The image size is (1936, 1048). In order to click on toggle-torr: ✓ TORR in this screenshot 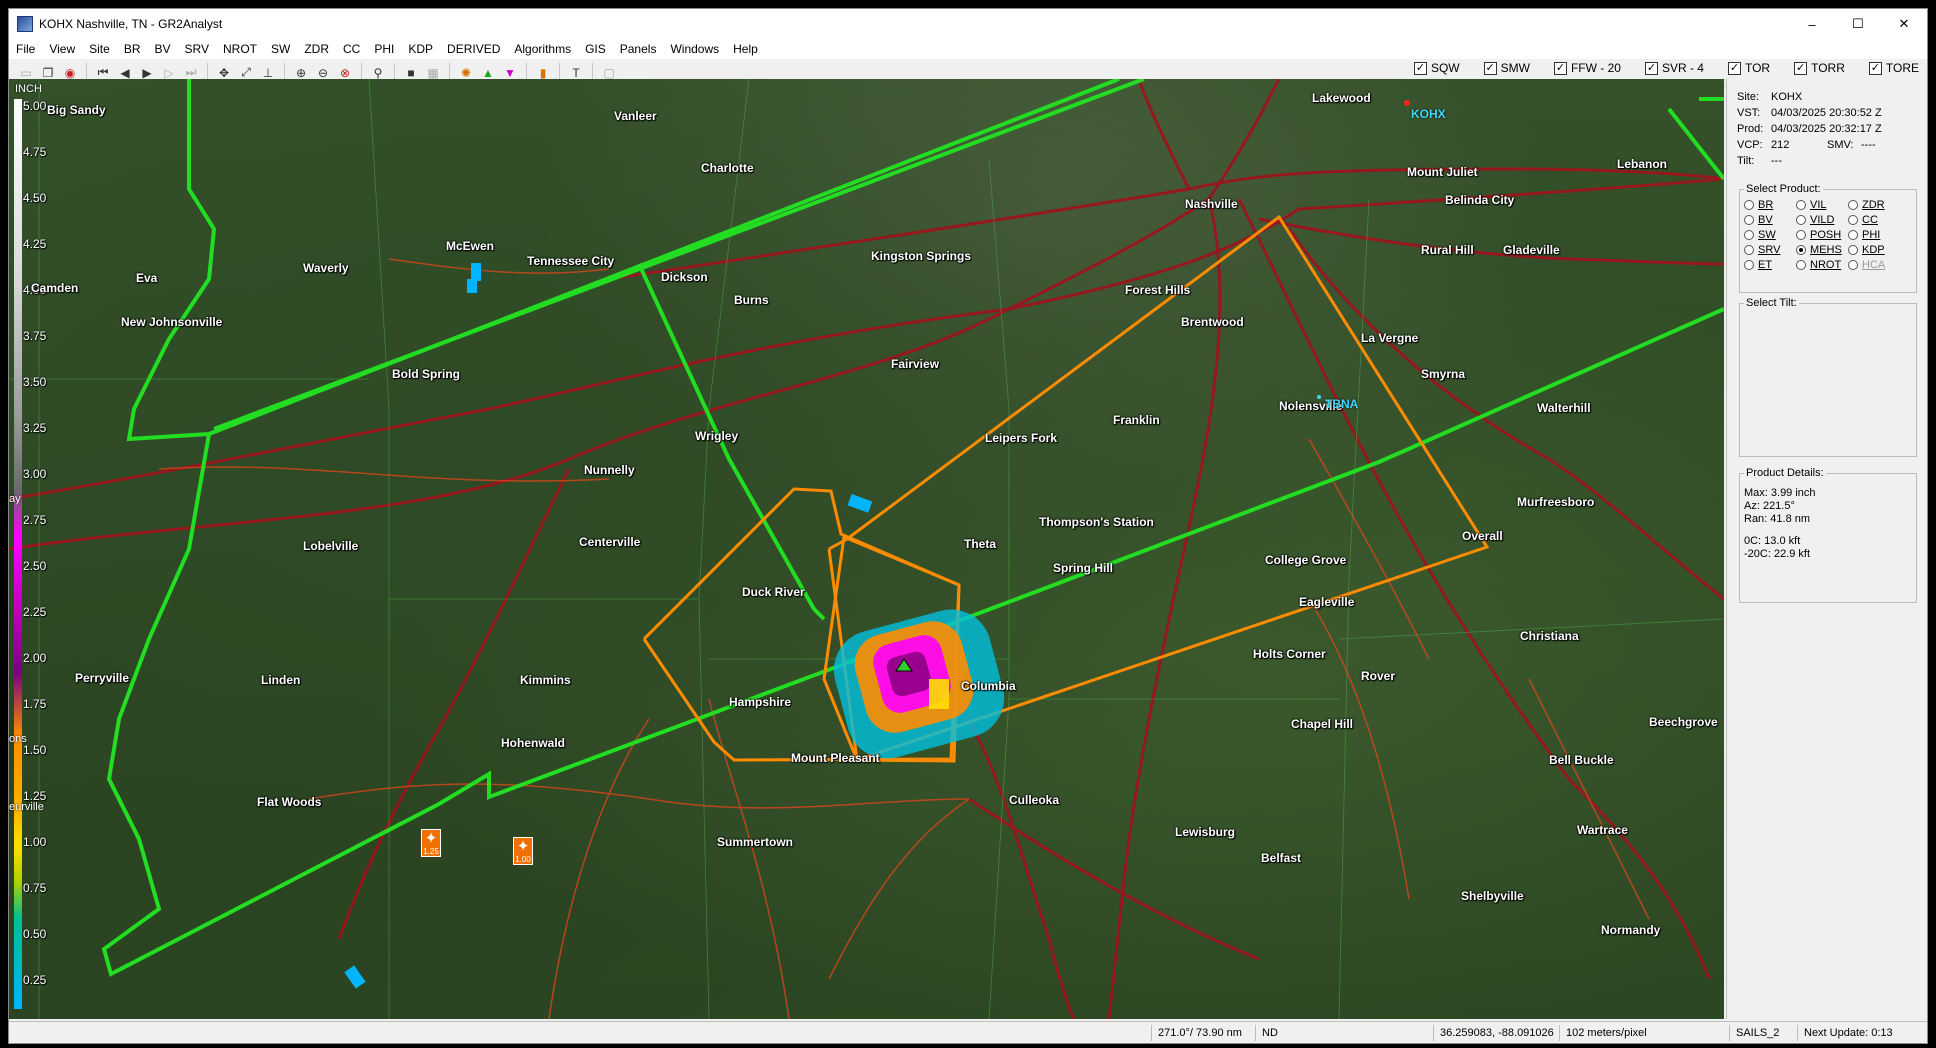, I will do `click(1819, 68)`.